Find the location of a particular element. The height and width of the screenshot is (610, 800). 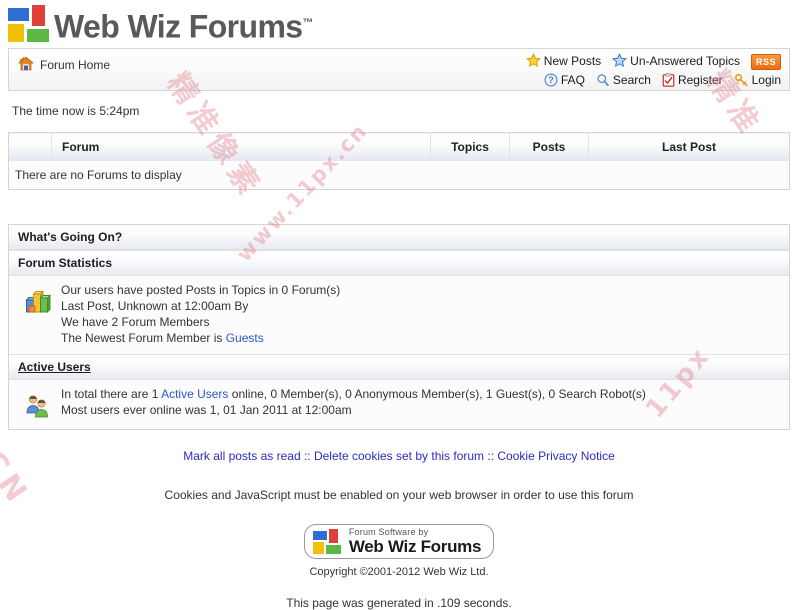

breadcrumb-label: Forum Home is located at coordinates (75, 65).